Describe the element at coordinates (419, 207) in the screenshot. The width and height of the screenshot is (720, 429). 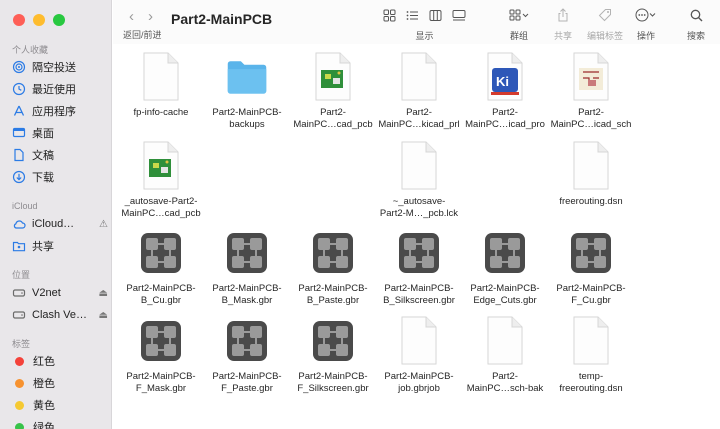
I see `file-name: ~_autosave- Part2-M…_pcb.lck` at that location.